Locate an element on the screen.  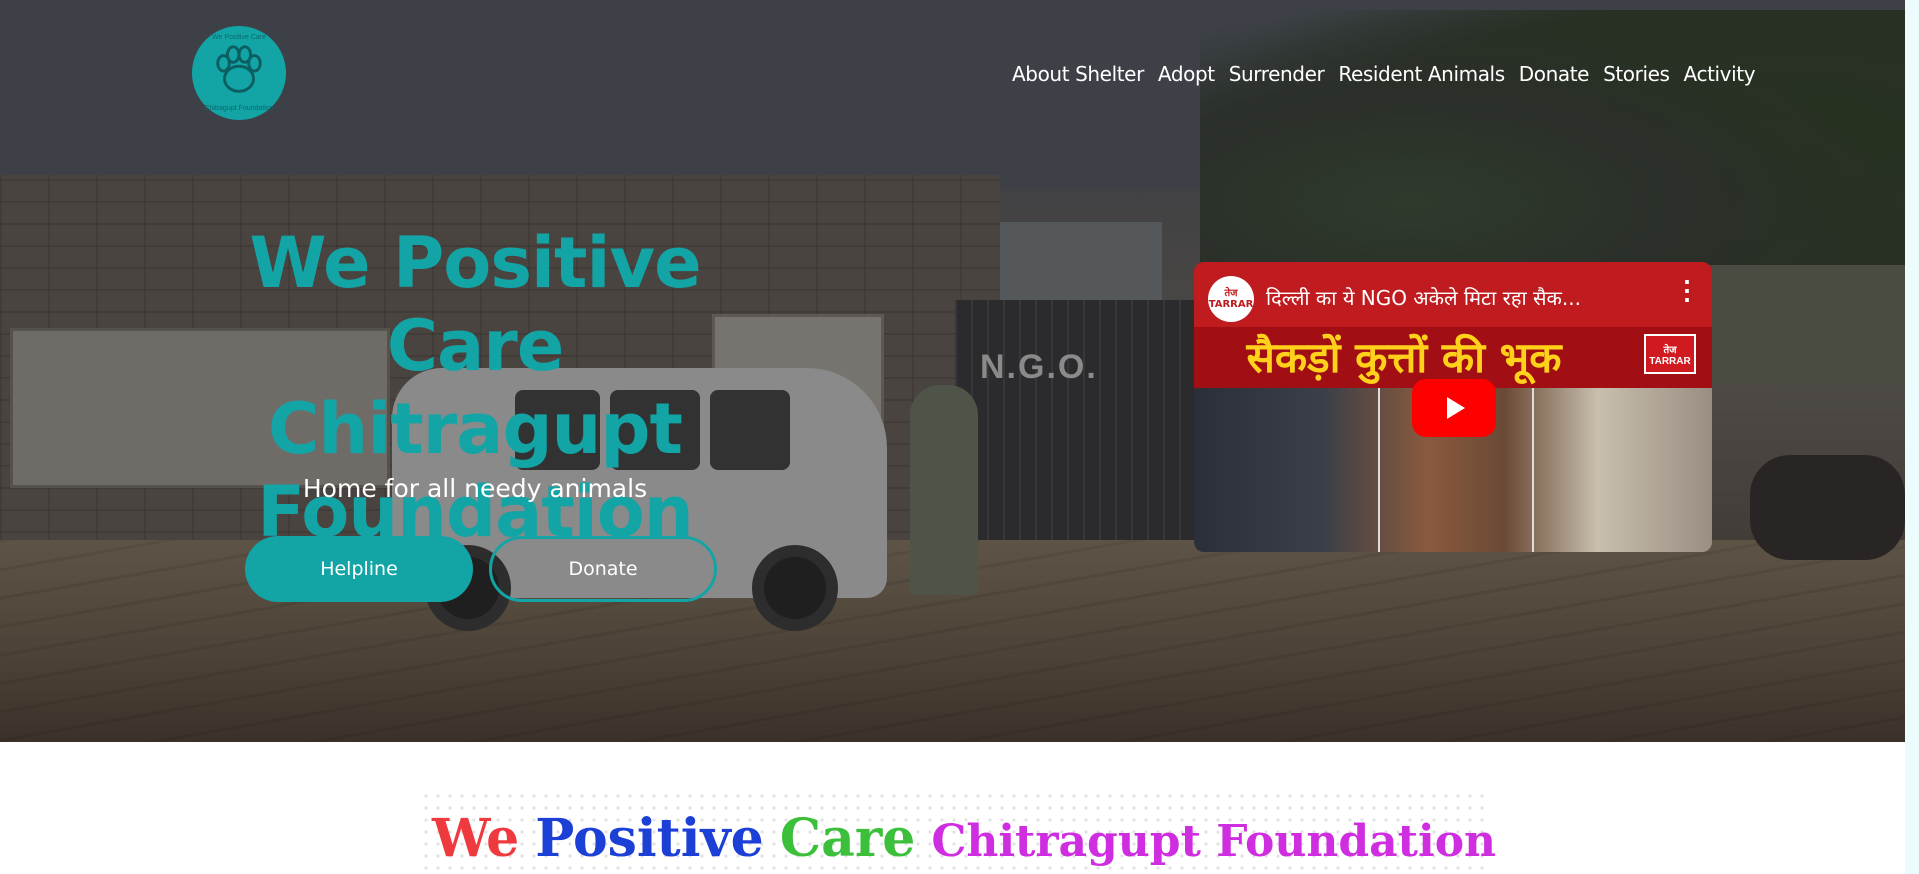
site-logo: We Positive Care Chitragupt Foundation is located at coordinates (239, 73).